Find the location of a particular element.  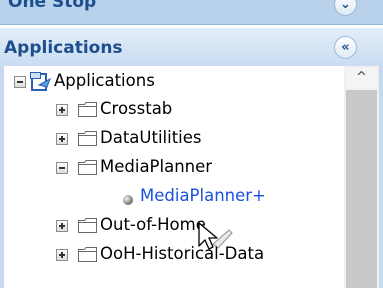

tree-item-label: DataUtilities is located at coordinates (151, 137).